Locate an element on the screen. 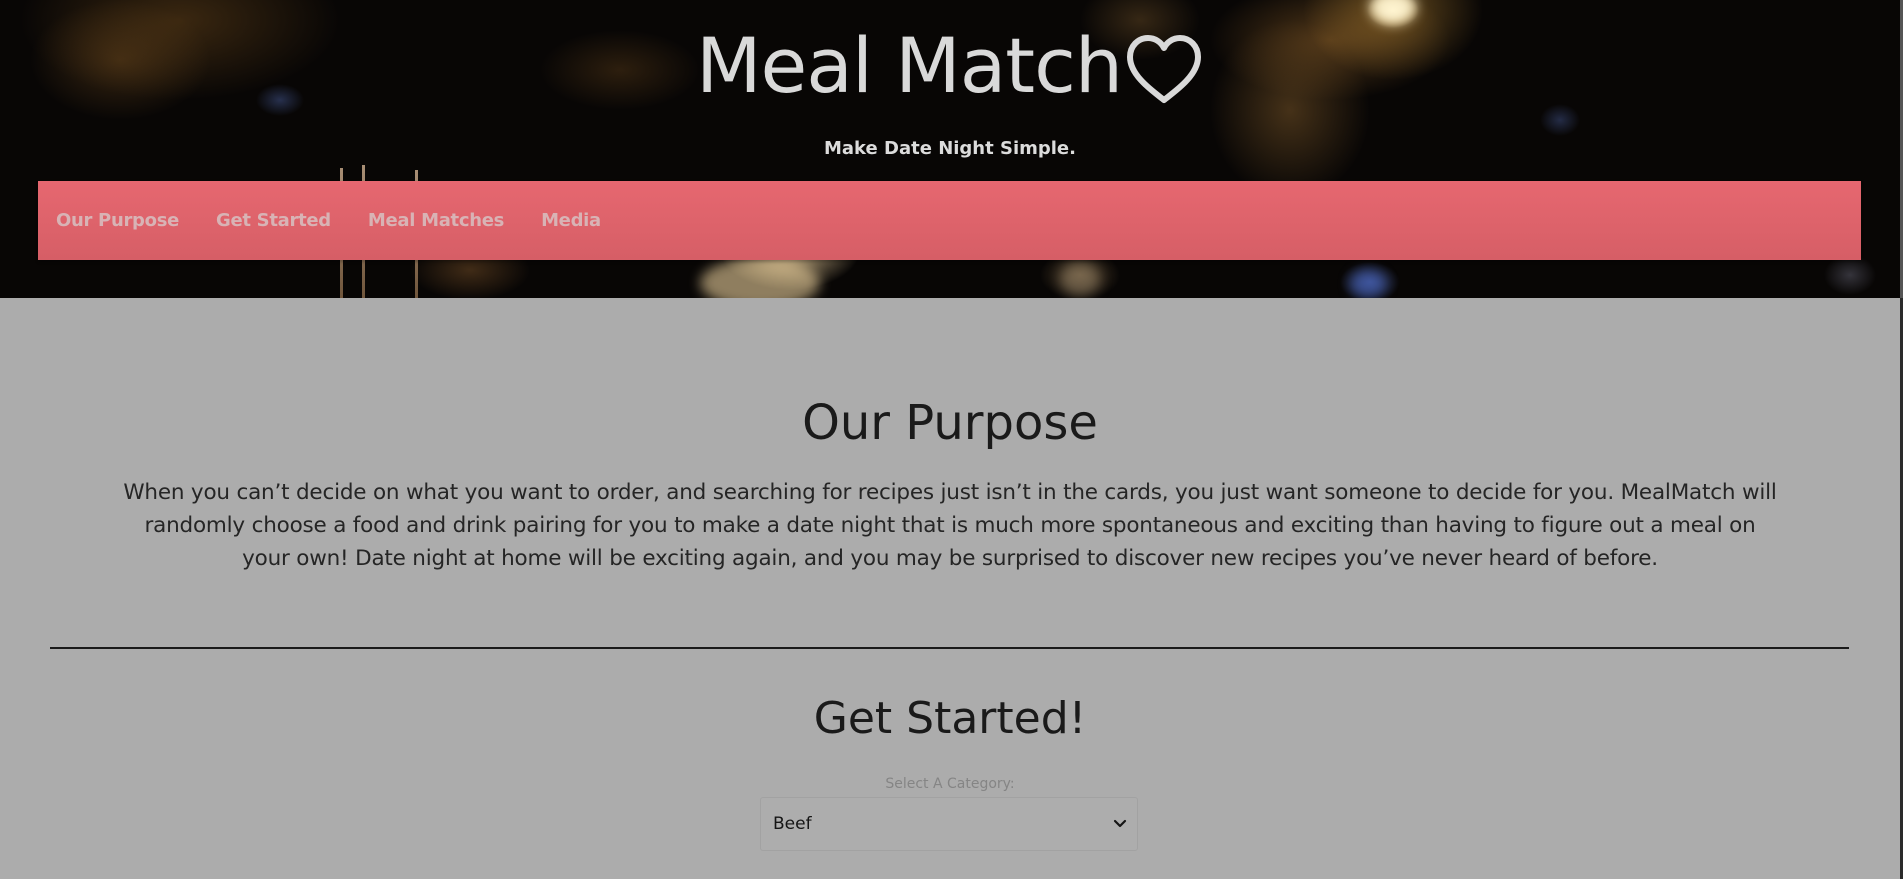  nav-link-media: Media is located at coordinates (571, 220).